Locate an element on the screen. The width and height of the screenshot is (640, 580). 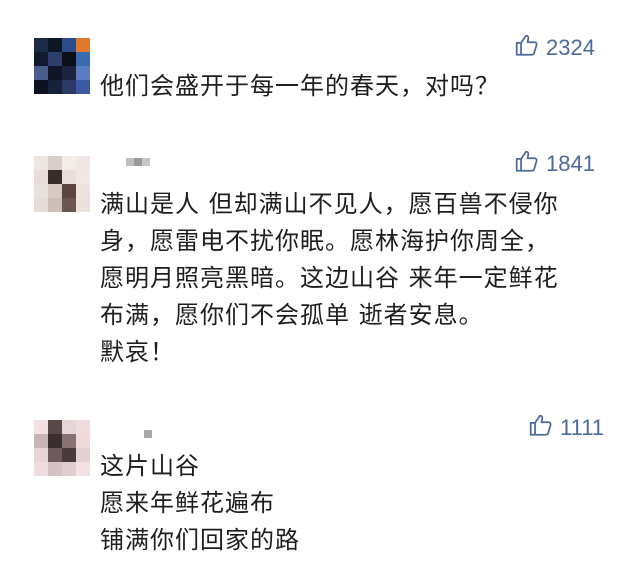
like-button: 1841 is located at coordinates (554, 164).